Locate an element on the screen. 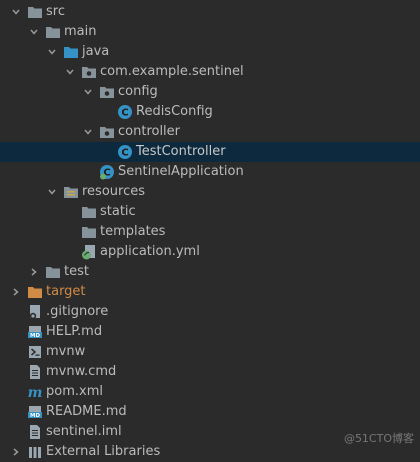  tree-node-sentinel-application: C SentinelApplication is located at coordinates (210, 172).